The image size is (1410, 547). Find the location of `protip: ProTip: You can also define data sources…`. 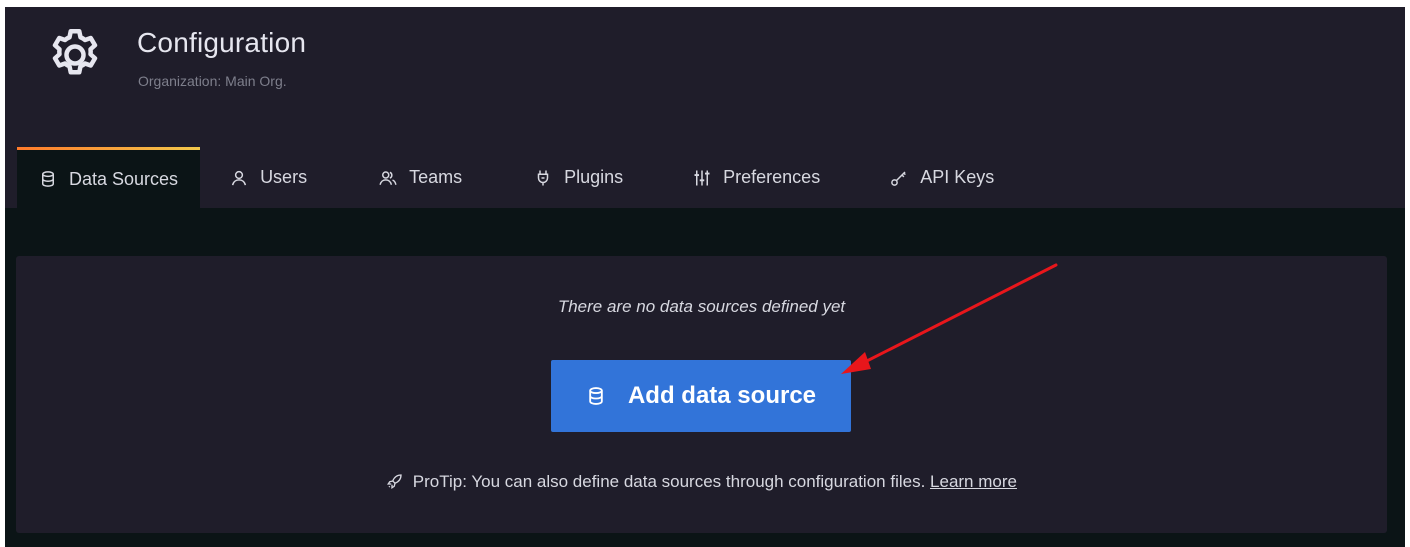

protip: ProTip: You can also define data sources… is located at coordinates (701, 482).